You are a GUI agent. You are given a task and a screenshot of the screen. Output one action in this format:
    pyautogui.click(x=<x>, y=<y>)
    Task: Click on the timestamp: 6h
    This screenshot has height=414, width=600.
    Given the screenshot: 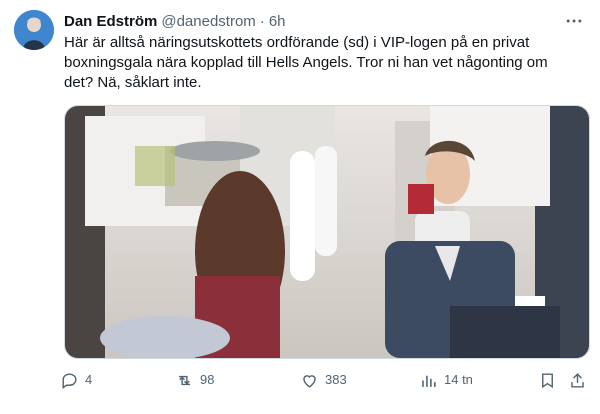 What is the action you would take?
    pyautogui.click(x=277, y=21)
    